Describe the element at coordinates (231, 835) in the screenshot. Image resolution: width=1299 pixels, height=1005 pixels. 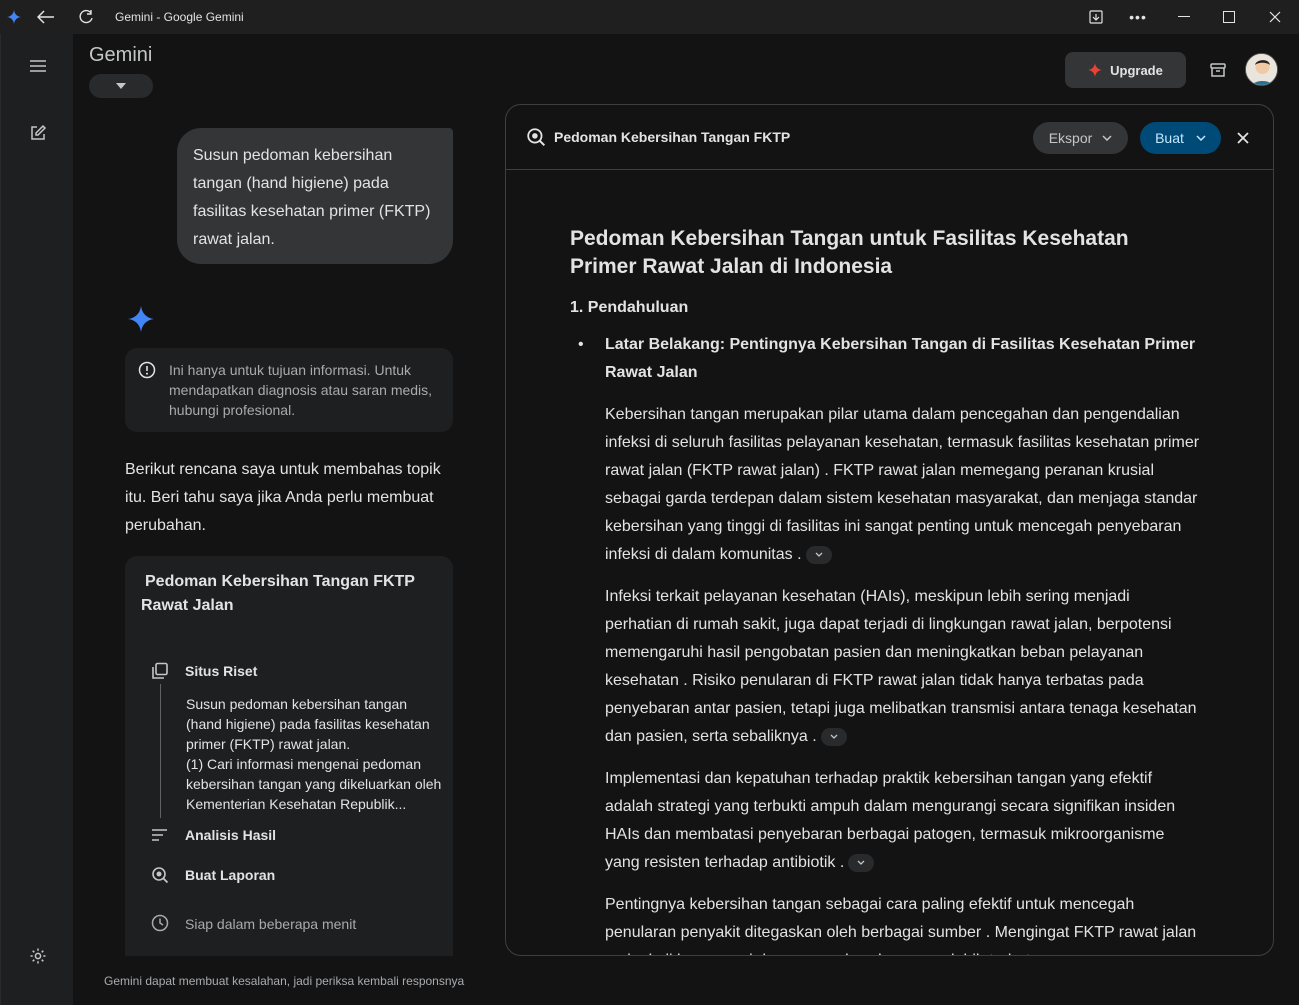
I see `step-analyze-label: Analisis Hasil` at that location.